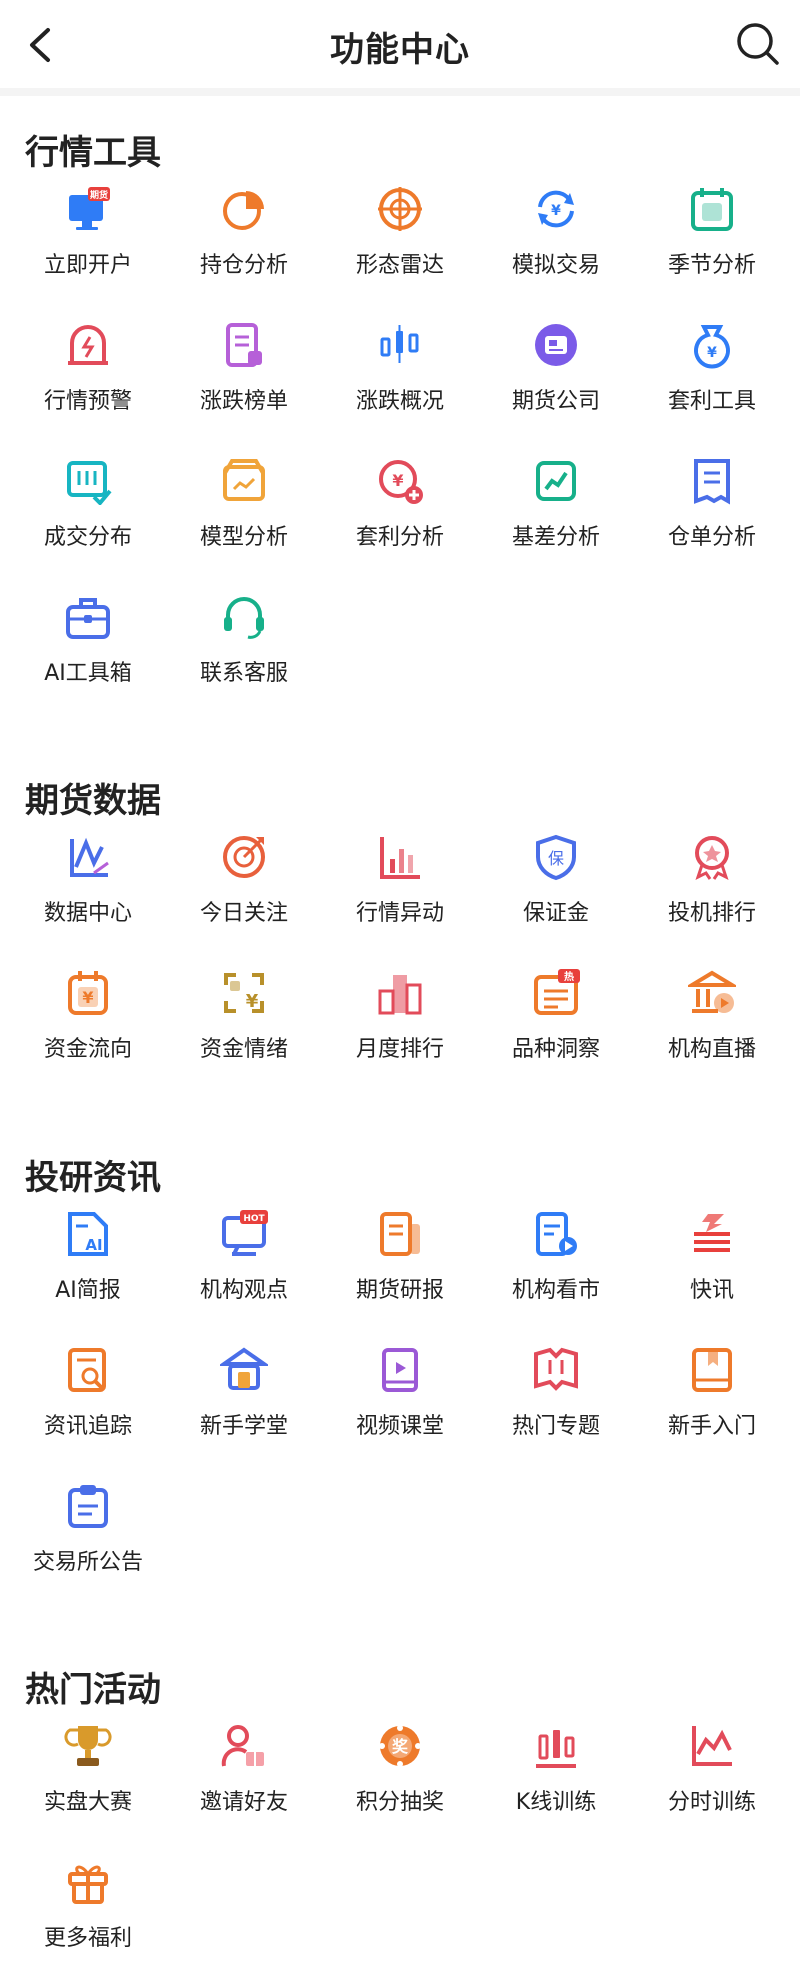 This screenshot has width=800, height=1985. What do you see at coordinates (244, 238) in the screenshot?
I see `function-item-pie-chart: 持仓分析` at bounding box center [244, 238].